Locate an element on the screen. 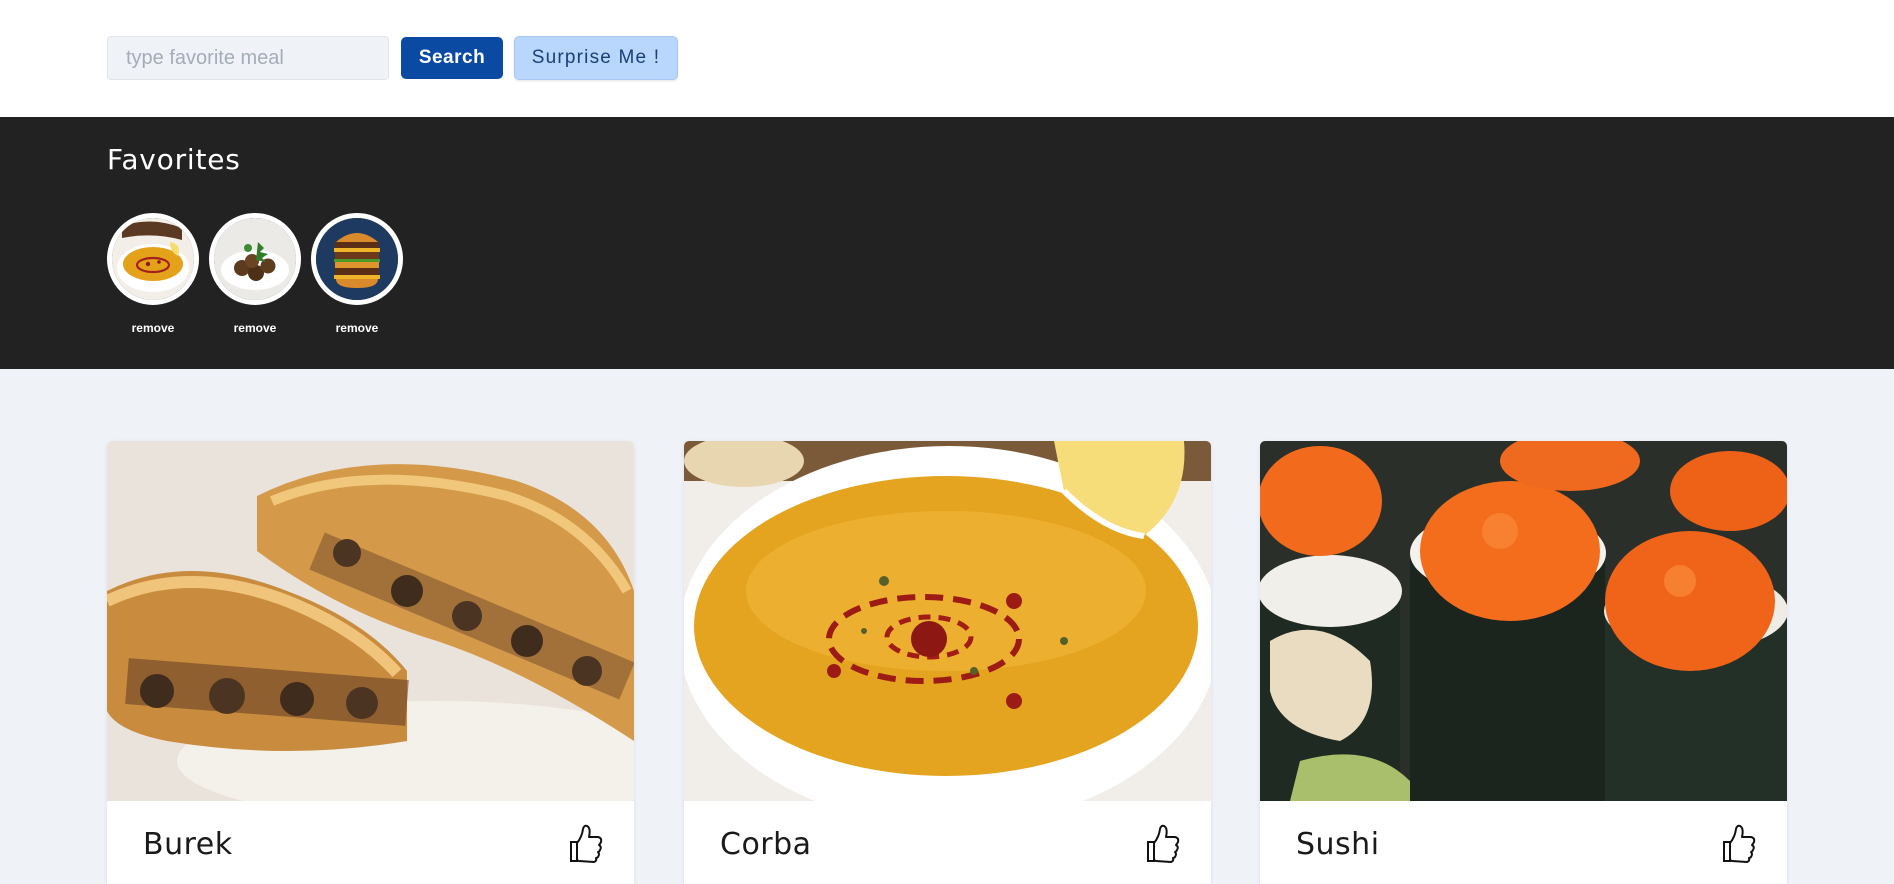 The image size is (1894, 884). meal-name: Burek is located at coordinates (188, 844).